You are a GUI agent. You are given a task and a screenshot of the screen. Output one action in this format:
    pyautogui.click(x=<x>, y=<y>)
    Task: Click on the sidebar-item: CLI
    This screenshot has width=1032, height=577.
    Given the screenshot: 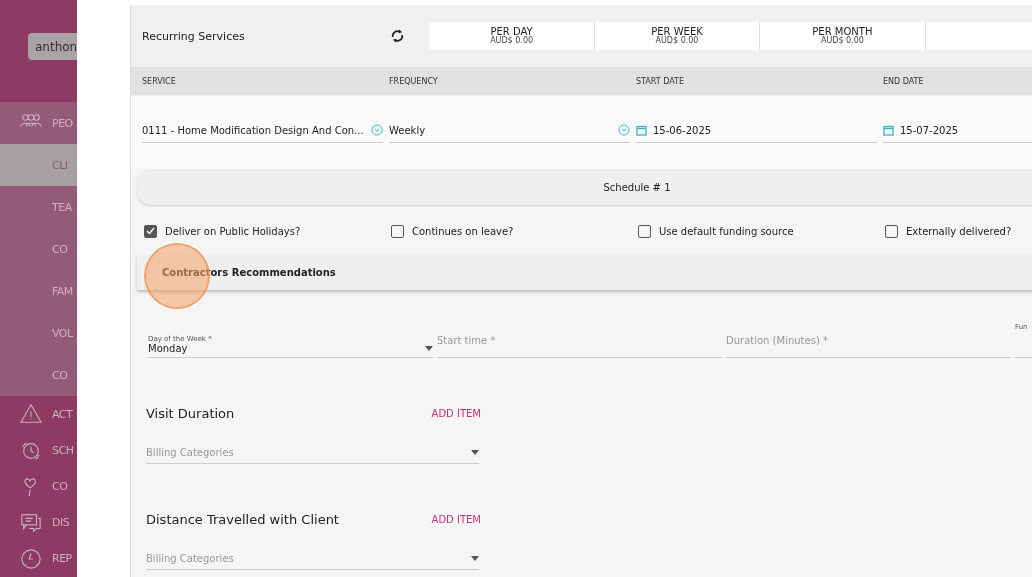 What is the action you would take?
    pyautogui.click(x=38, y=165)
    